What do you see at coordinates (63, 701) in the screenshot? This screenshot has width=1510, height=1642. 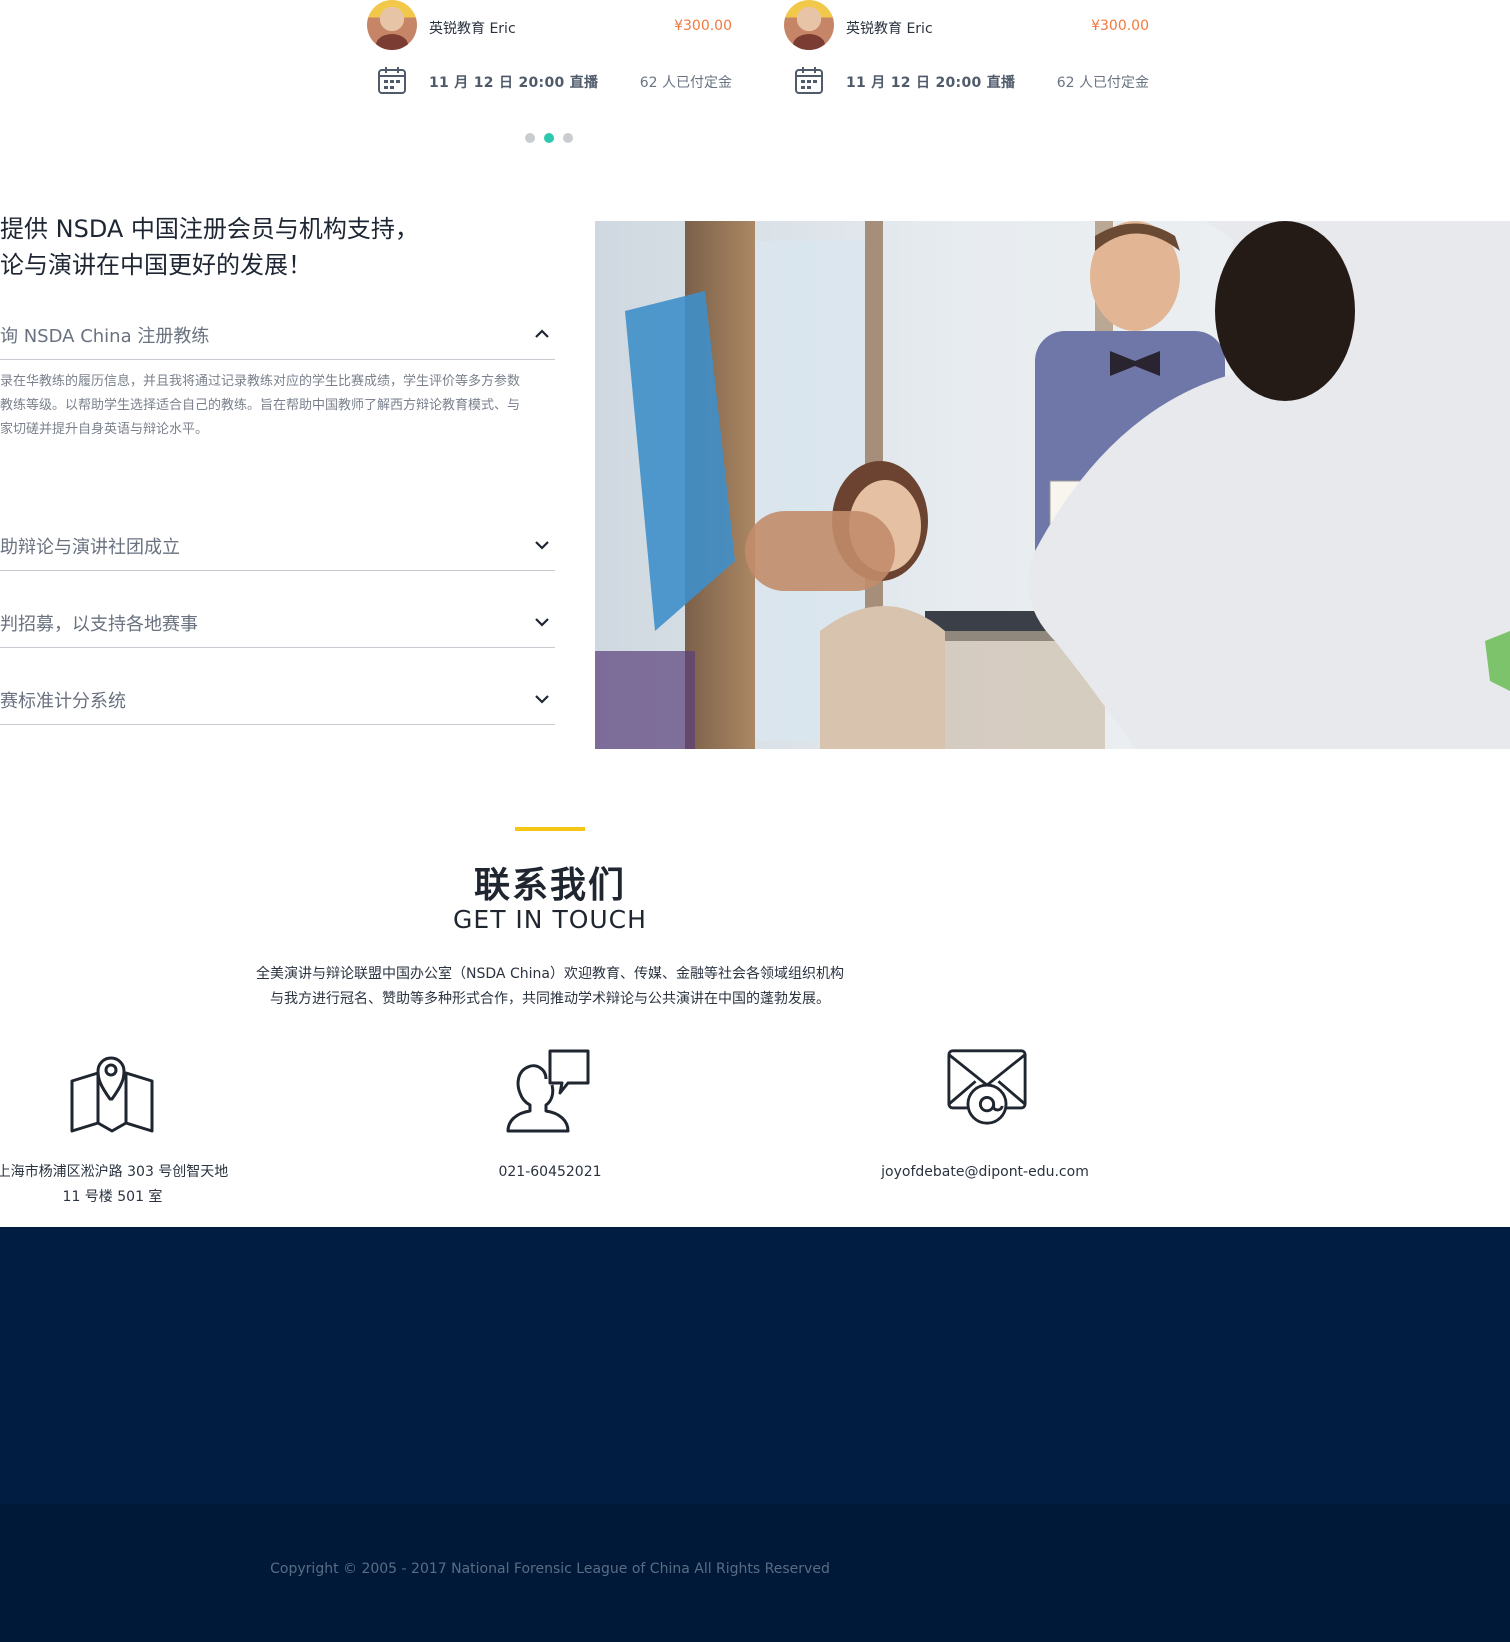 I see `accordion-label: 赛标准计分系统` at bounding box center [63, 701].